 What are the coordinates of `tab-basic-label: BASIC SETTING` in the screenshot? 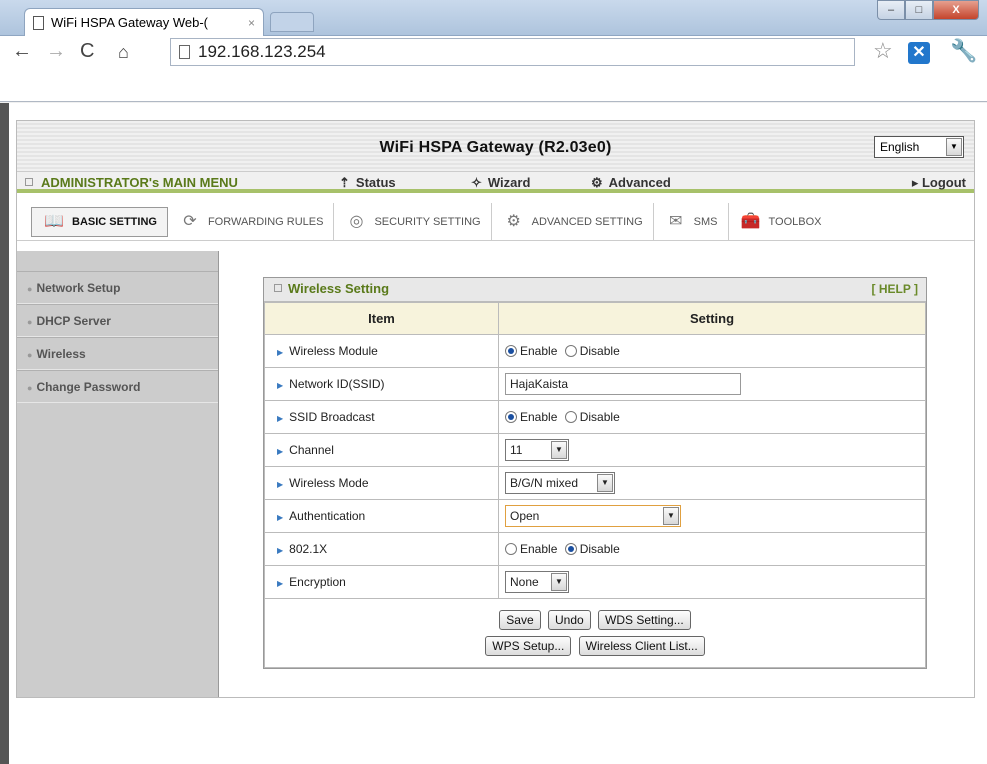 It's located at (114, 221).